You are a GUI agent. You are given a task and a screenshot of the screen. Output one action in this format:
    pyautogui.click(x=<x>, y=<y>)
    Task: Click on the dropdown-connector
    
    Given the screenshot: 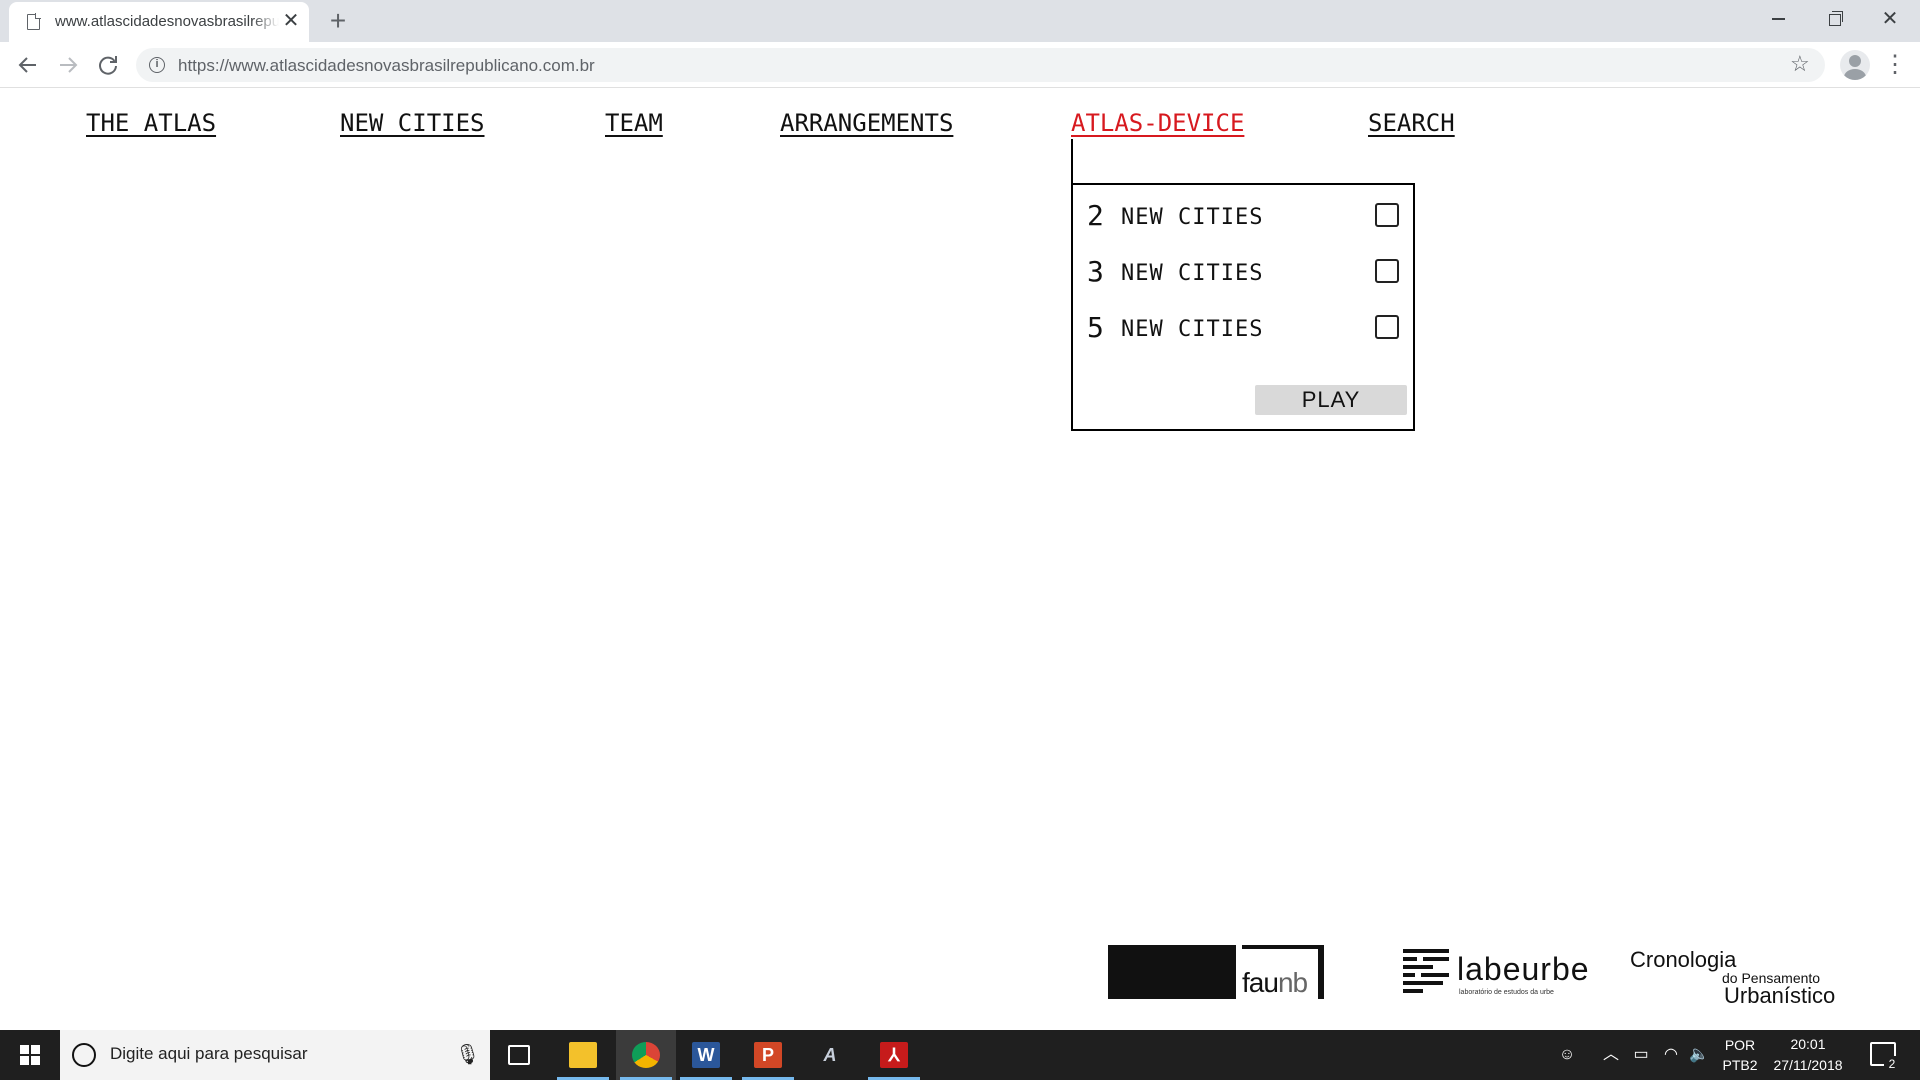 What is the action you would take?
    pyautogui.click(x=1072, y=161)
    